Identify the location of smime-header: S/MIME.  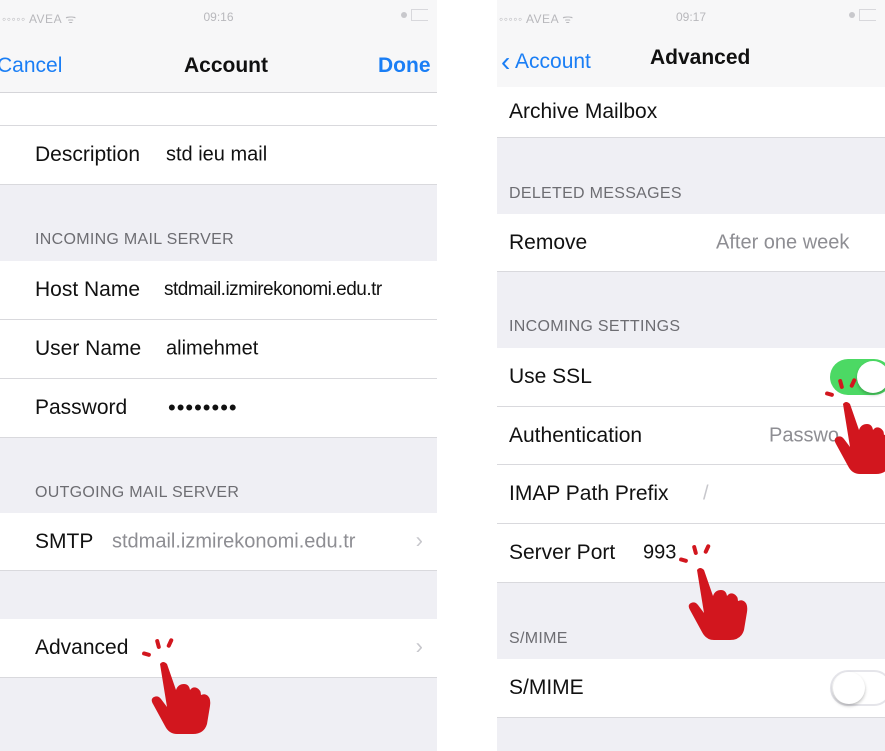
(538, 638).